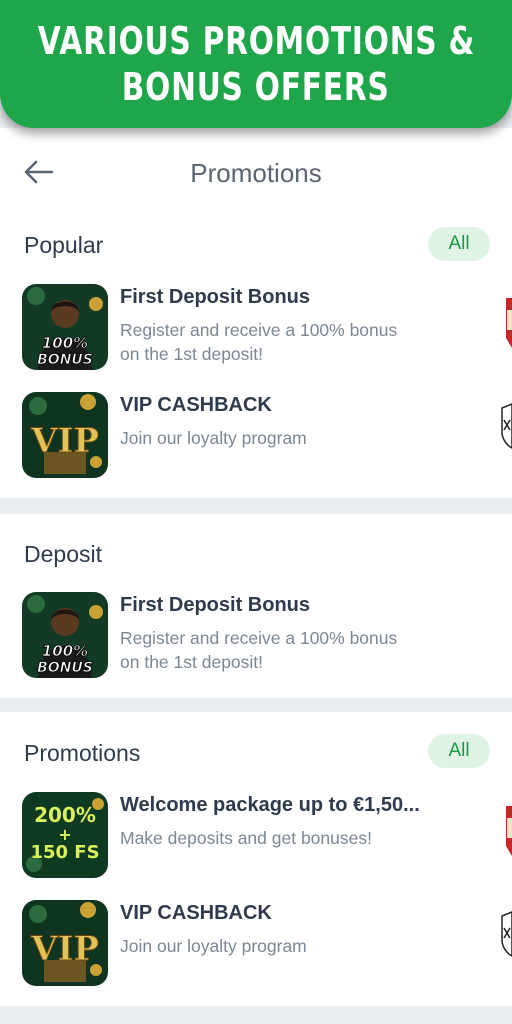  I want to click on top-bar: Promotions, so click(256, 169).